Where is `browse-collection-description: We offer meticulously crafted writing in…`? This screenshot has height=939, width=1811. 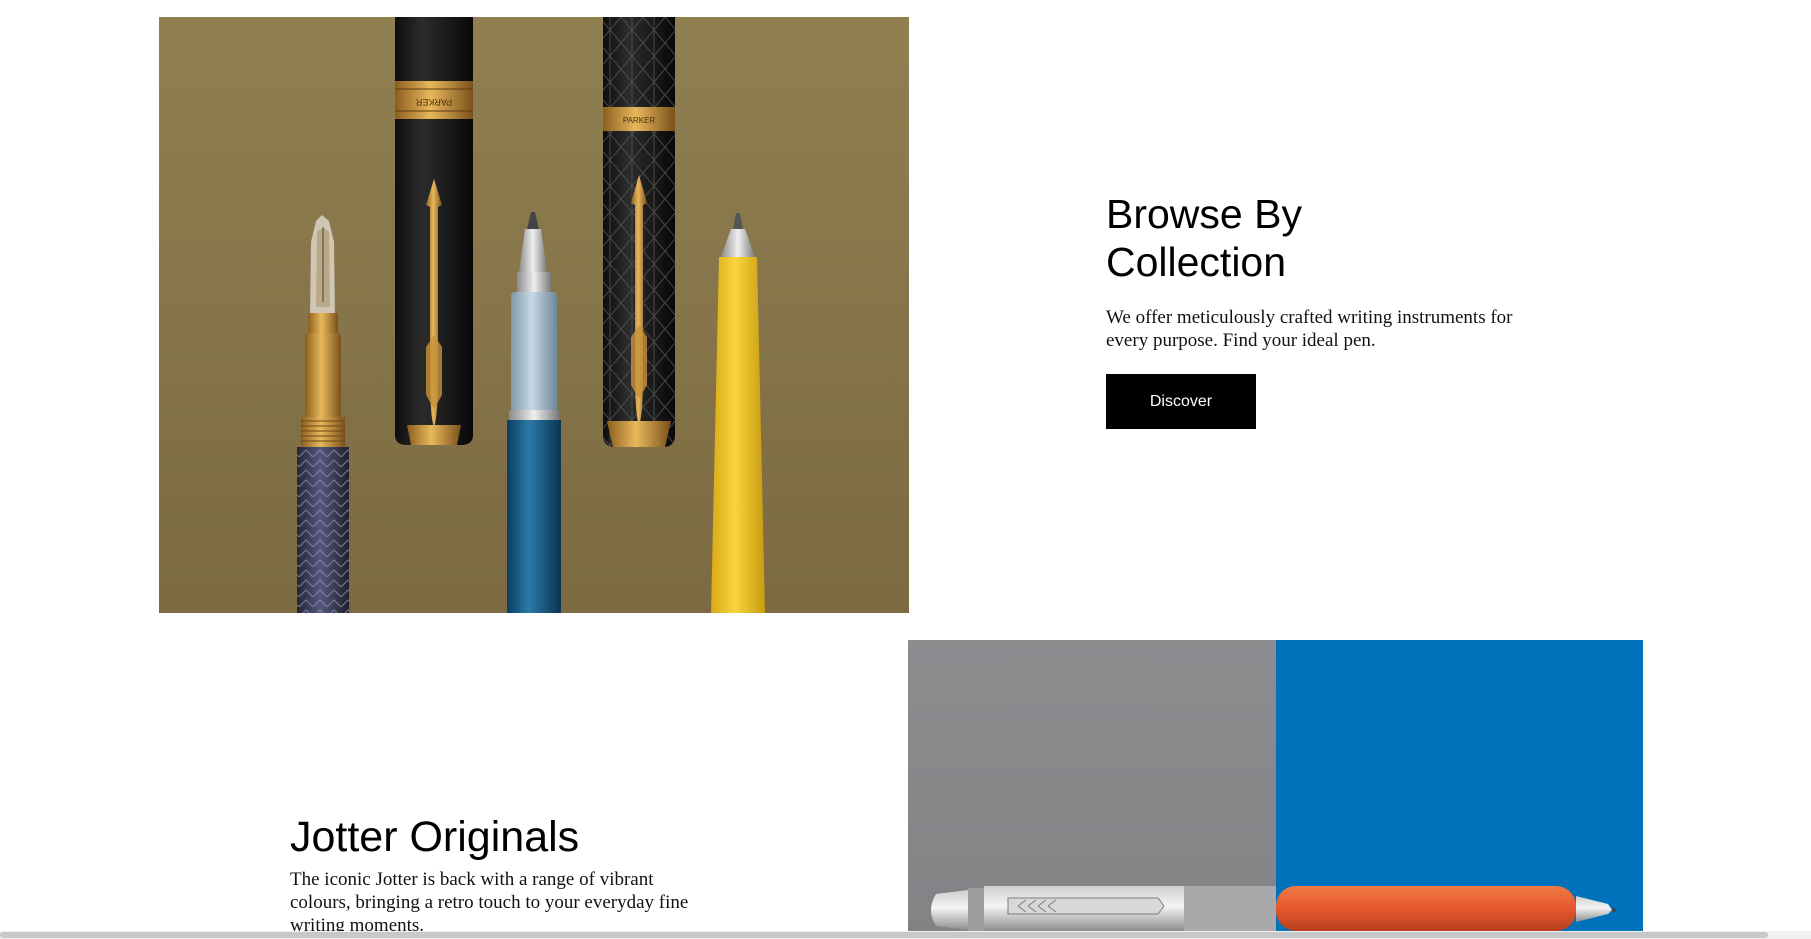 browse-collection-description: We offer meticulously crafted writing in… is located at coordinates (1309, 329).